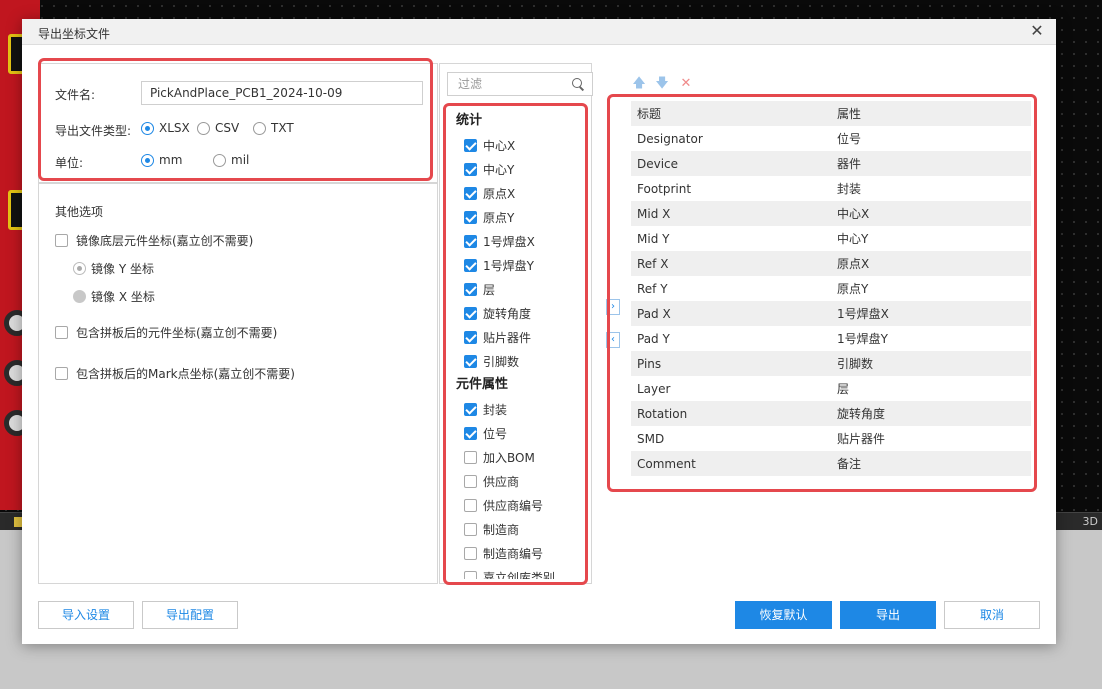 The width and height of the screenshot is (1102, 689). Describe the element at coordinates (1037, 31) in the screenshot. I see `close-icon: ✕` at that location.